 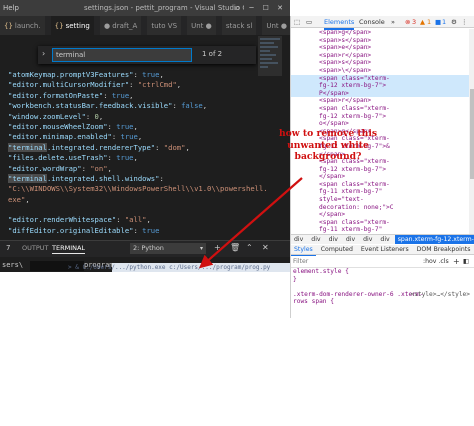 What do you see at coordinates (385, 250) in the screenshot?
I see `tab-event-listeners: Event Listeners` at bounding box center [385, 250].